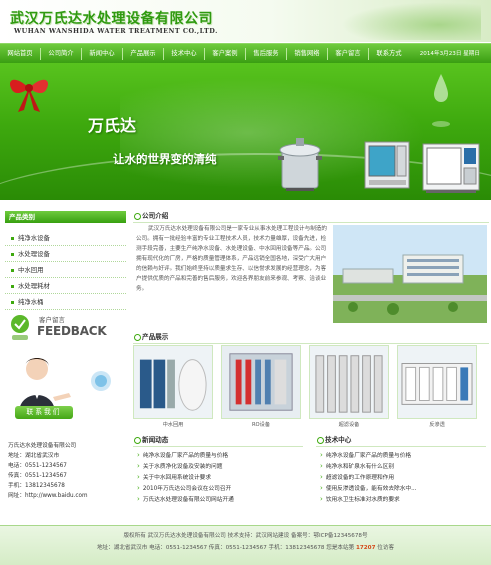 The height and width of the screenshot is (565, 491). What do you see at coordinates (65, 302) in the screenshot?
I see `sidebar-item-bucket: 纯净水桶` at bounding box center [65, 302].